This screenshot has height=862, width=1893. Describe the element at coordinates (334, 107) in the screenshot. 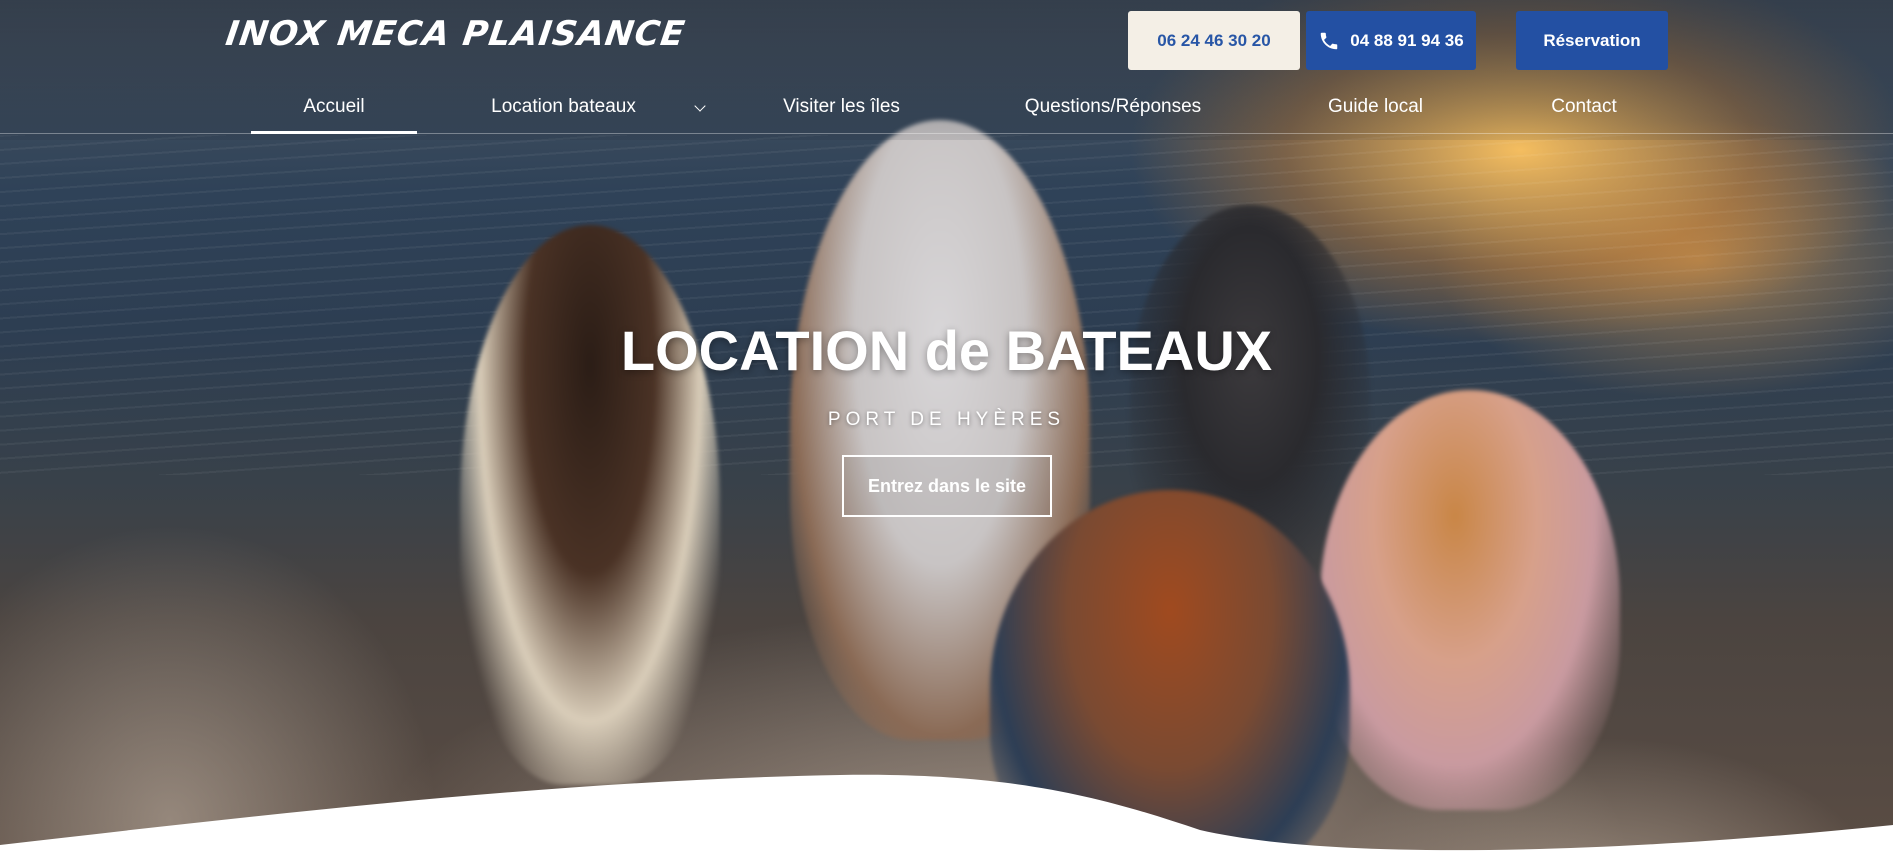

I see `nav-item-accueil: Accueil` at that location.